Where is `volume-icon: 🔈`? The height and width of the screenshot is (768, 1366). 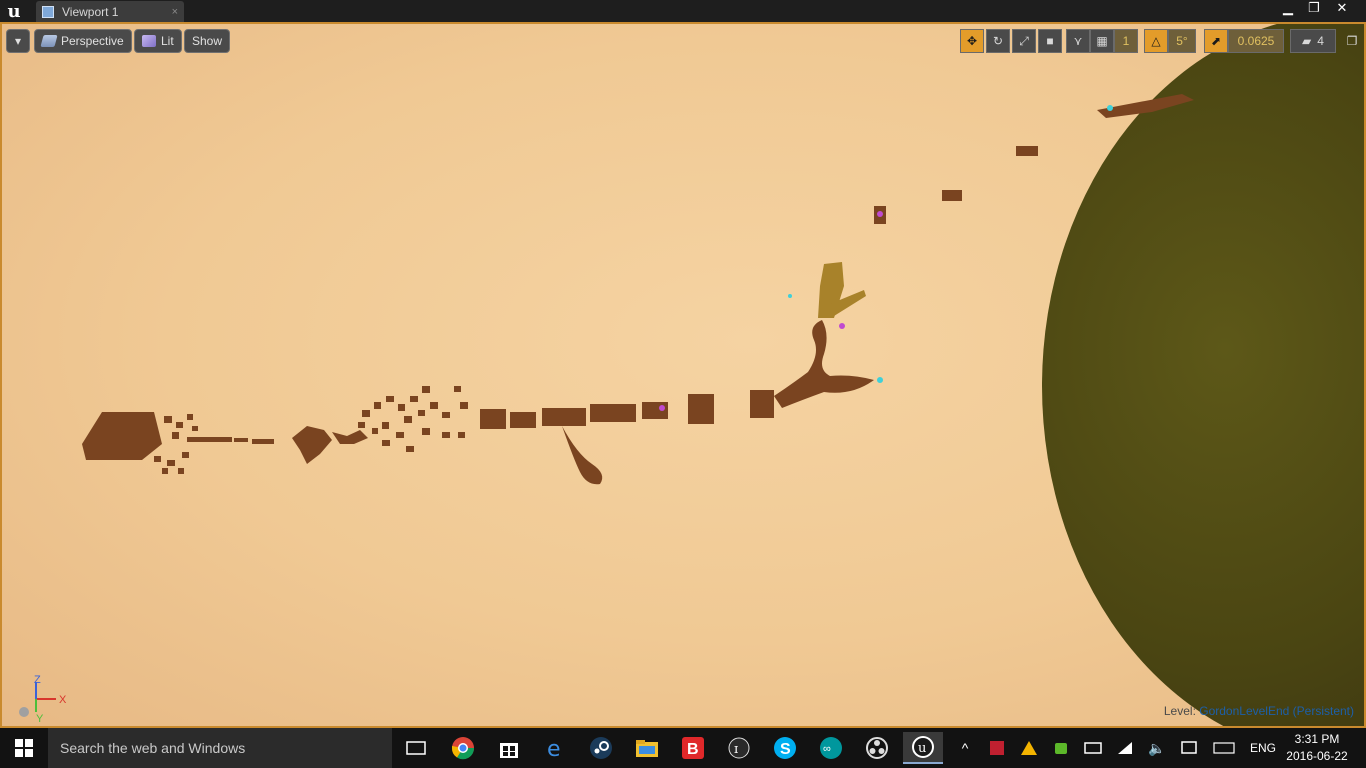
volume-icon: 🔈 is located at coordinates (1157, 748).